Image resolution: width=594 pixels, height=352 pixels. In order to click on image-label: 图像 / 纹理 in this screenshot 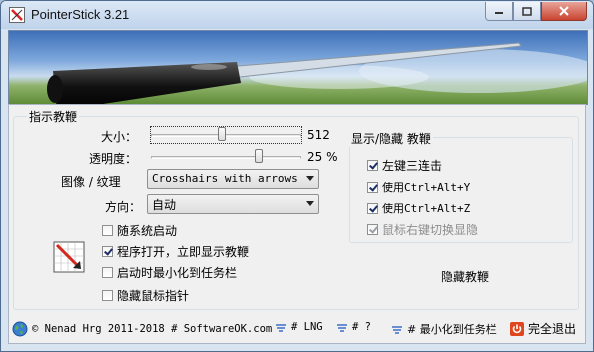, I will do `click(91, 182)`.